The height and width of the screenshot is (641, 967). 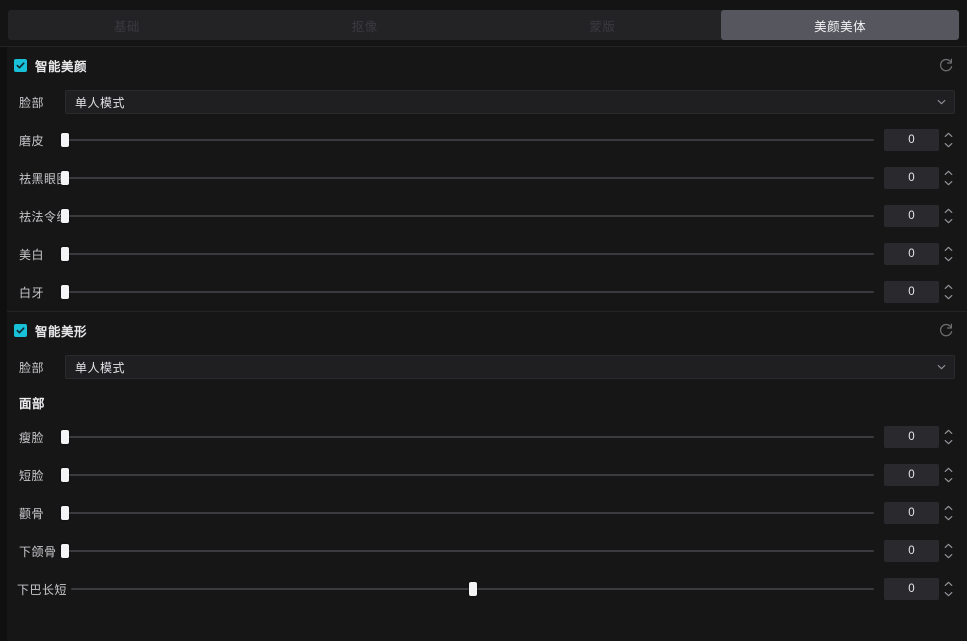 I want to click on slider-short-face, so click(x=467, y=475).